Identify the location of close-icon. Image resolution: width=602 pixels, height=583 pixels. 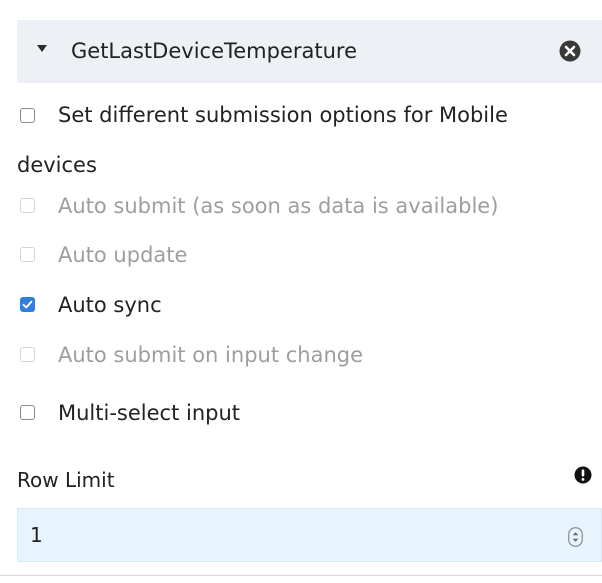
(570, 51).